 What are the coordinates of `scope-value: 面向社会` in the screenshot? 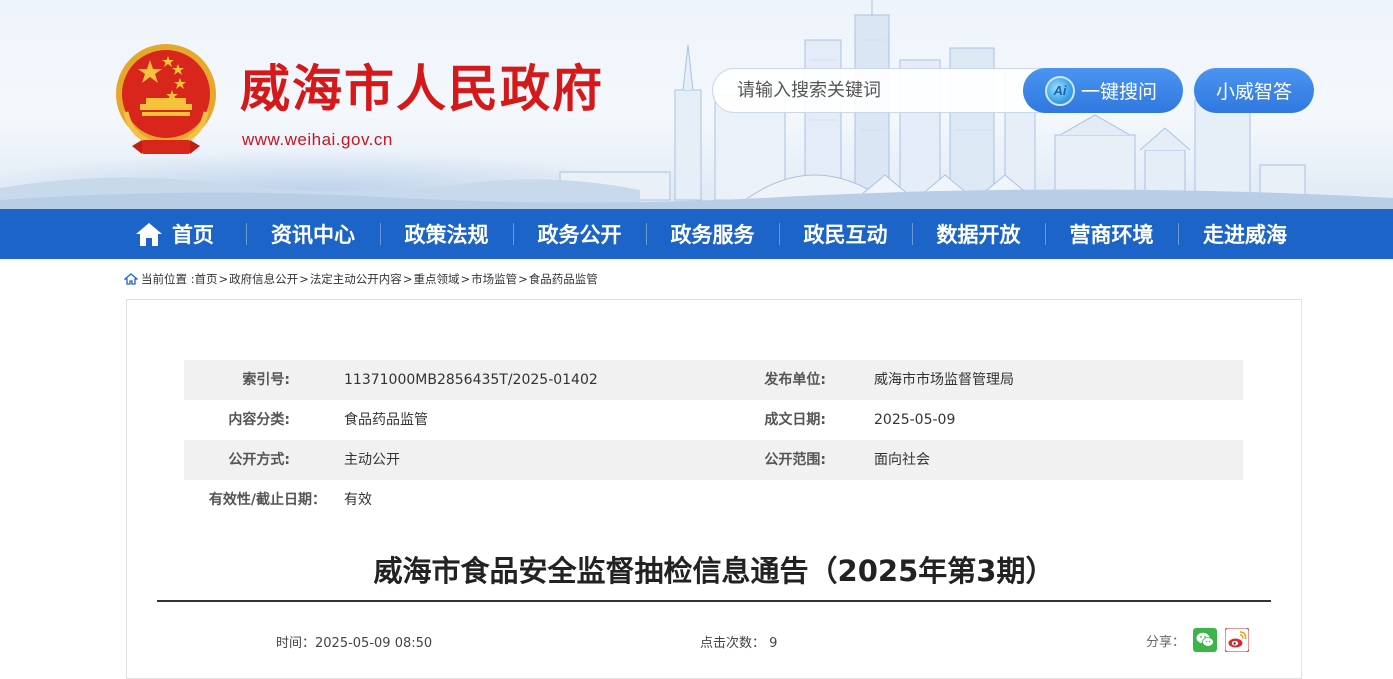 It's located at (902, 460).